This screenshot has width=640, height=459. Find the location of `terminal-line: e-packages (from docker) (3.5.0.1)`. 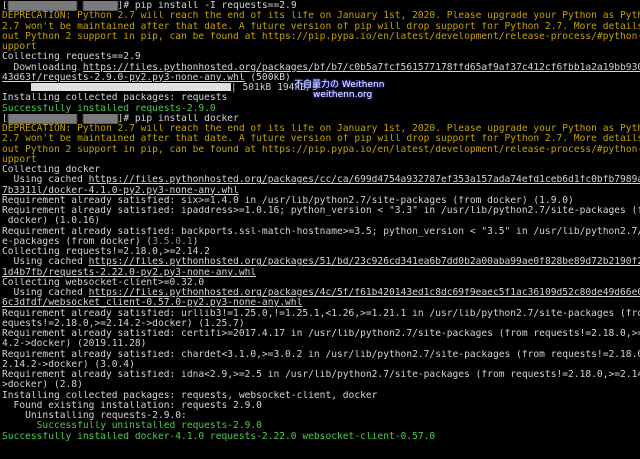

terminal-line: e-packages (from docker) (3.5.0.1) is located at coordinates (321, 242).